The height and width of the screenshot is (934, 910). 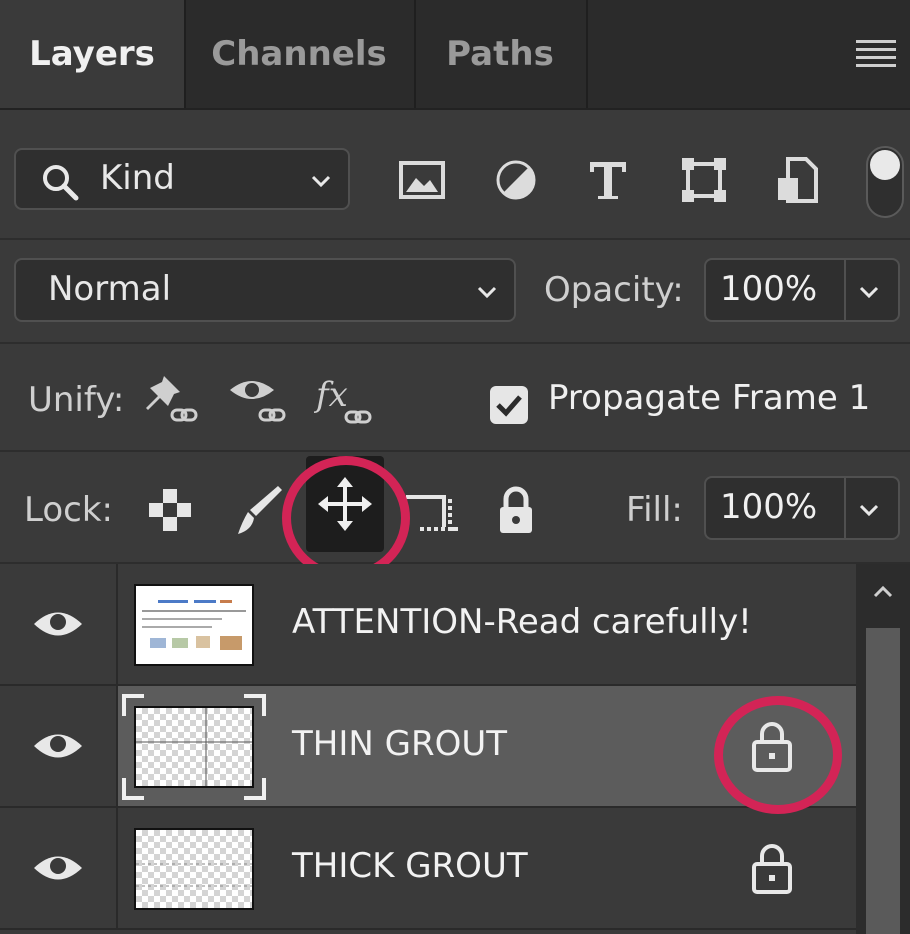 What do you see at coordinates (769, 507) in the screenshot?
I see `fill-value: 100%` at bounding box center [769, 507].